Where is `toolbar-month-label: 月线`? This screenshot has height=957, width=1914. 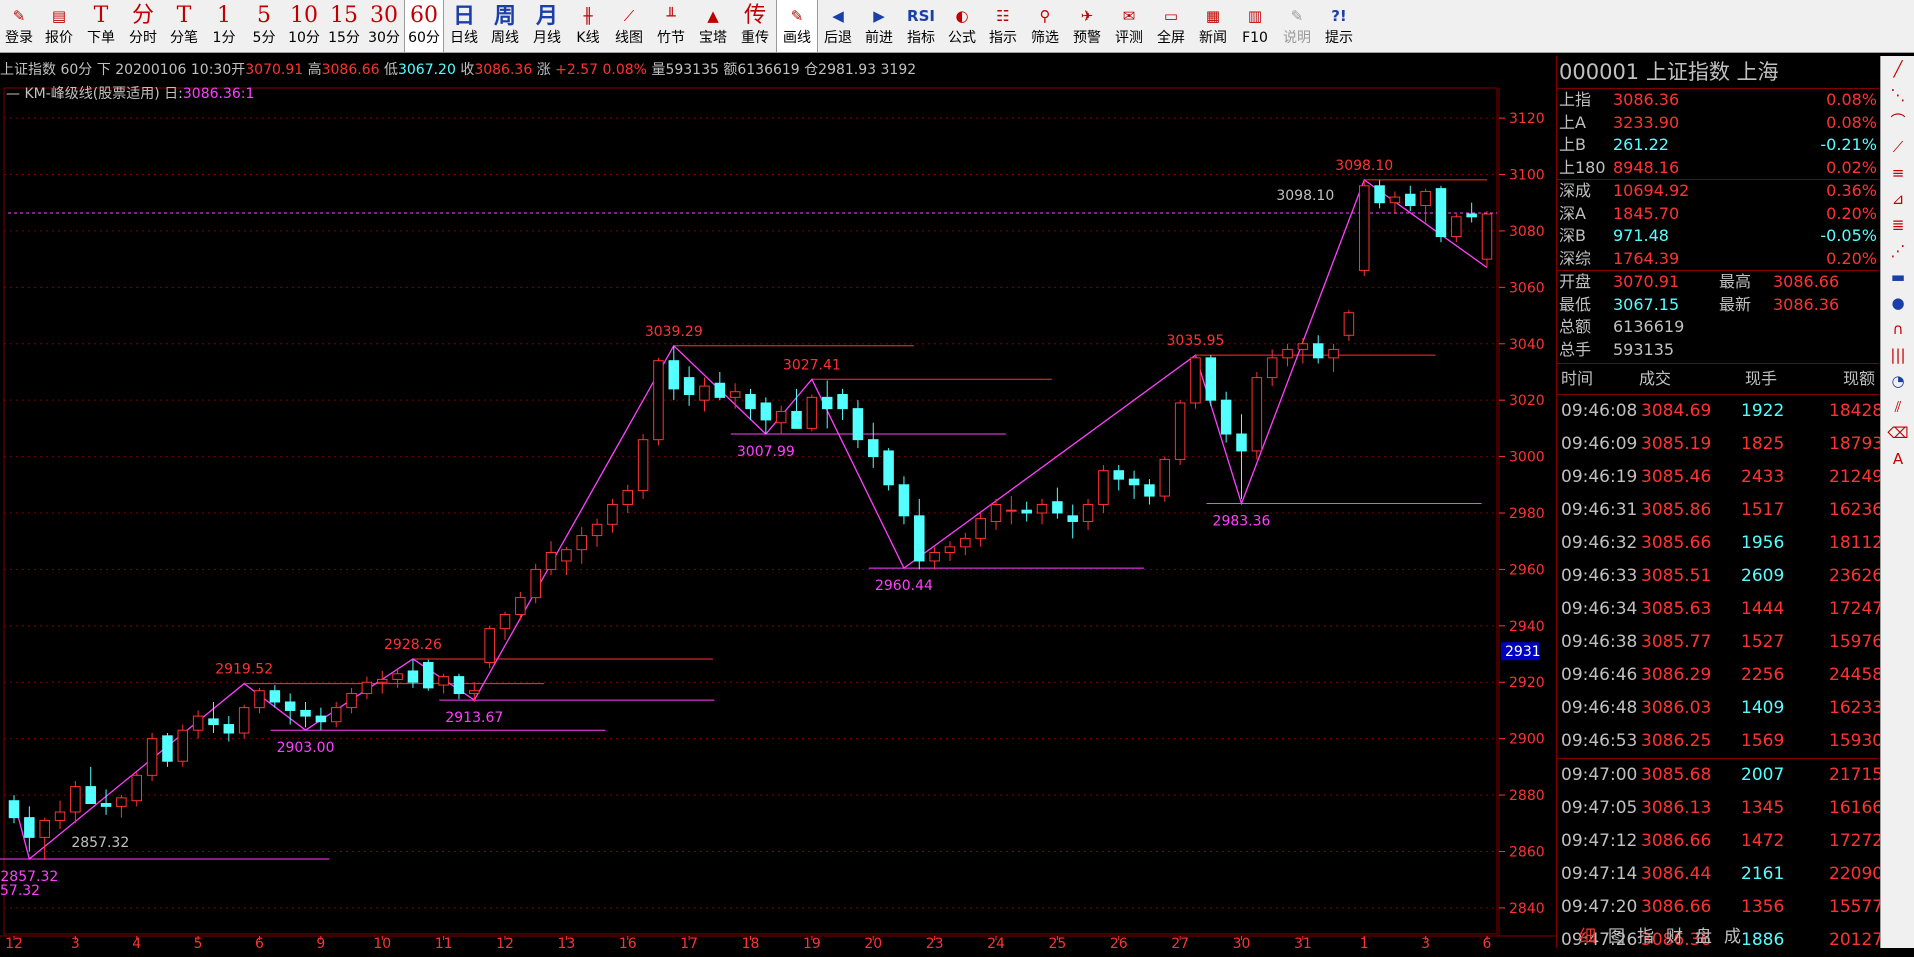 toolbar-month-label: 月线 is located at coordinates (547, 38).